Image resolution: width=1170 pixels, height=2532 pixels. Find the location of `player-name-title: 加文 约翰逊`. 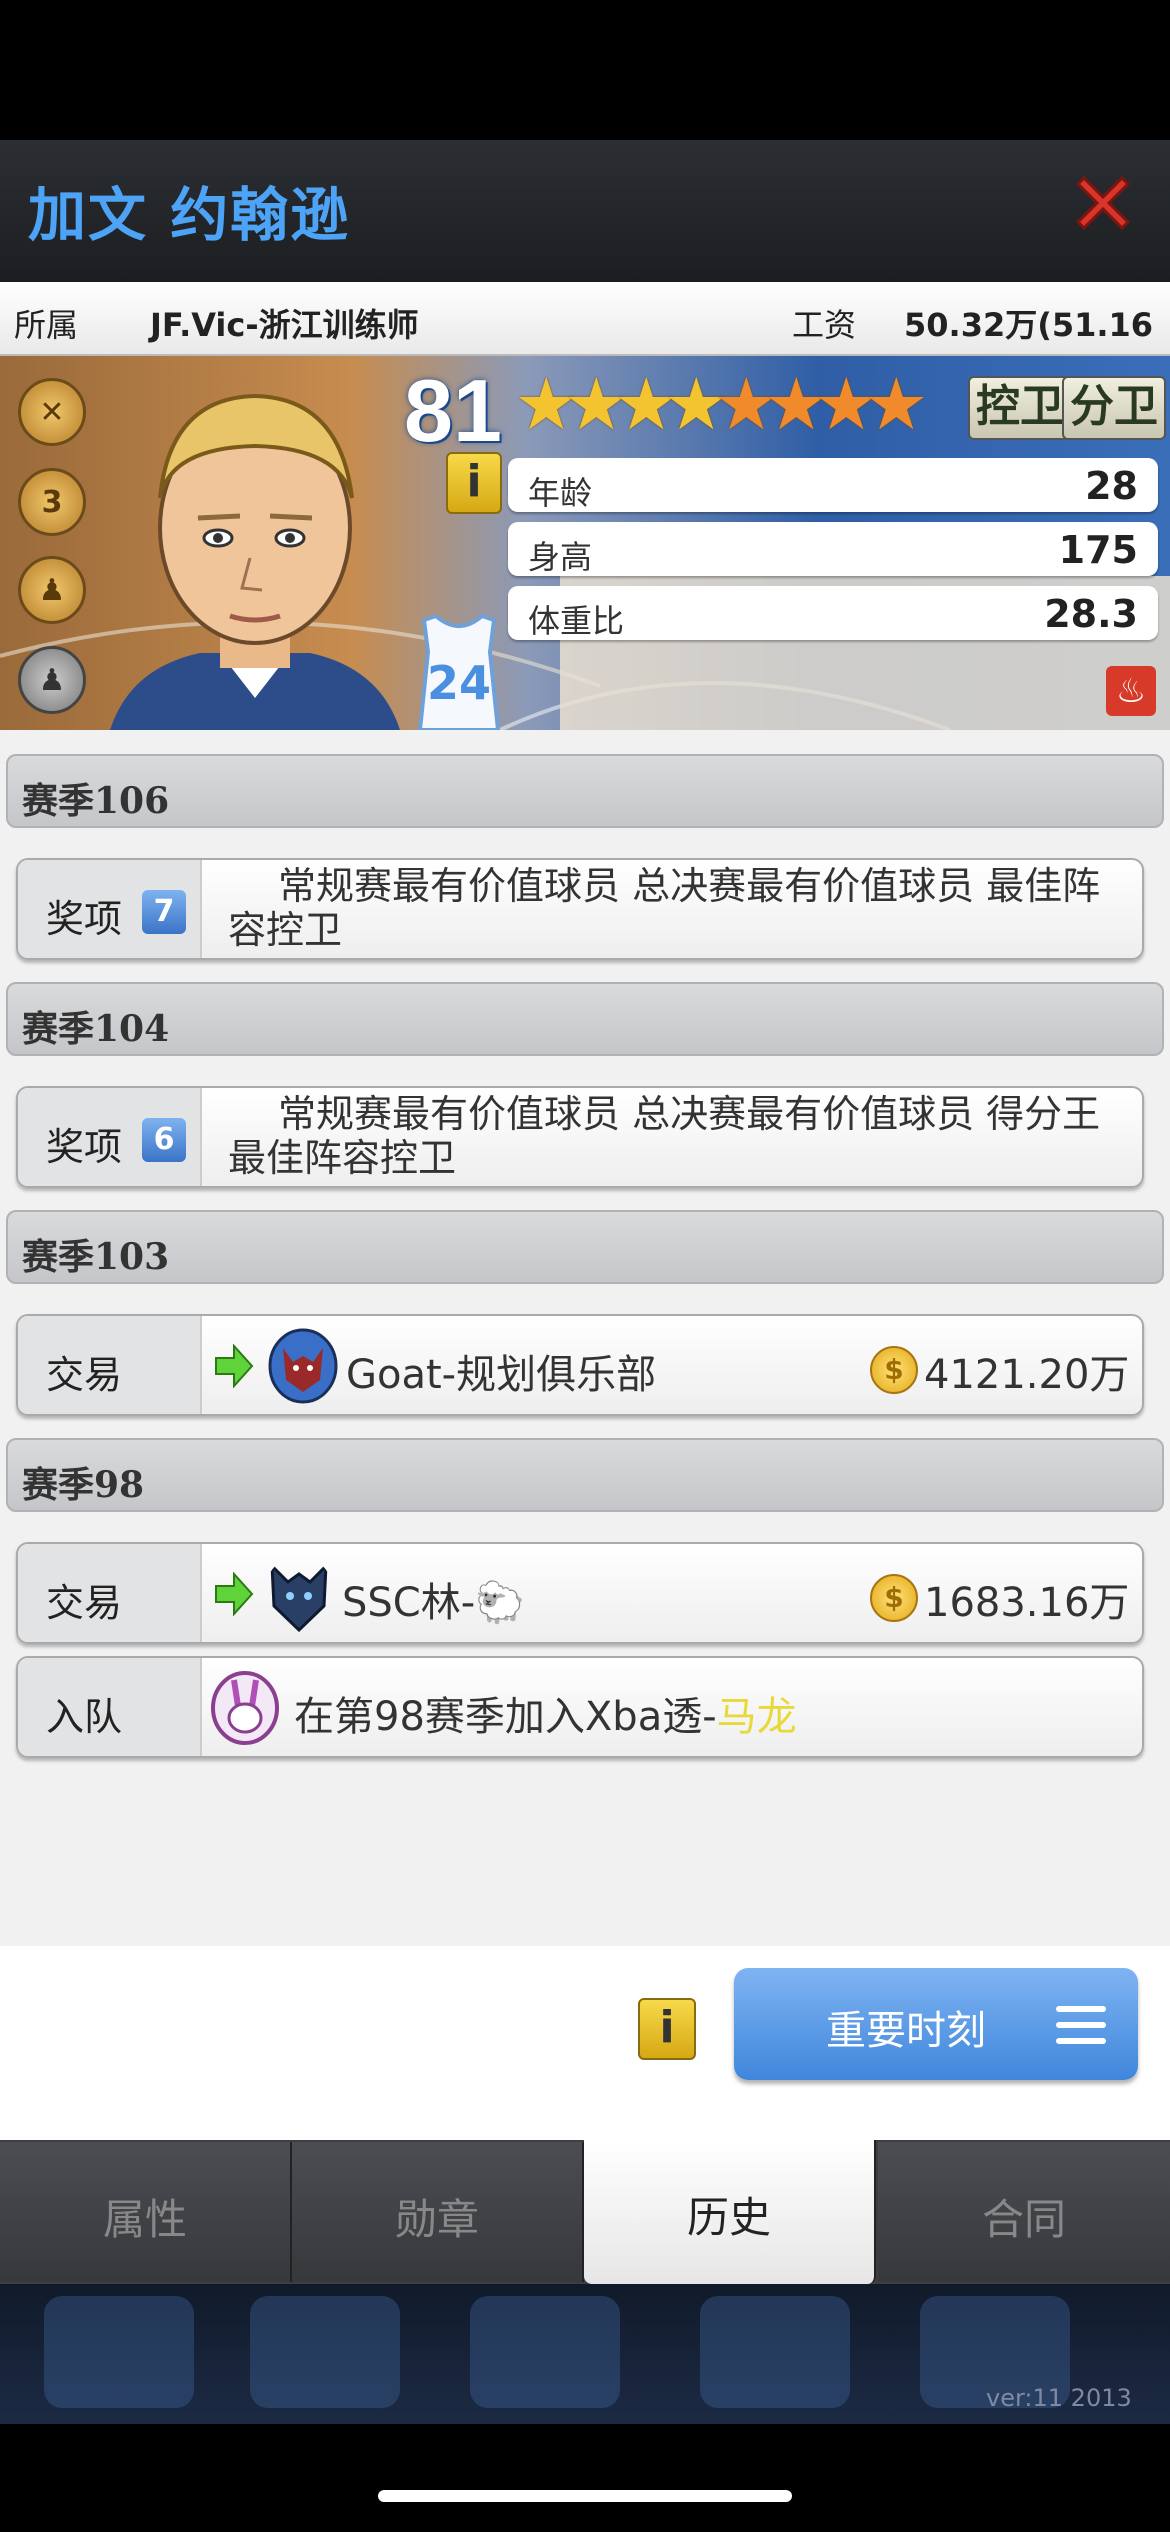

player-name-title: 加文 约翰逊 is located at coordinates (189, 215).